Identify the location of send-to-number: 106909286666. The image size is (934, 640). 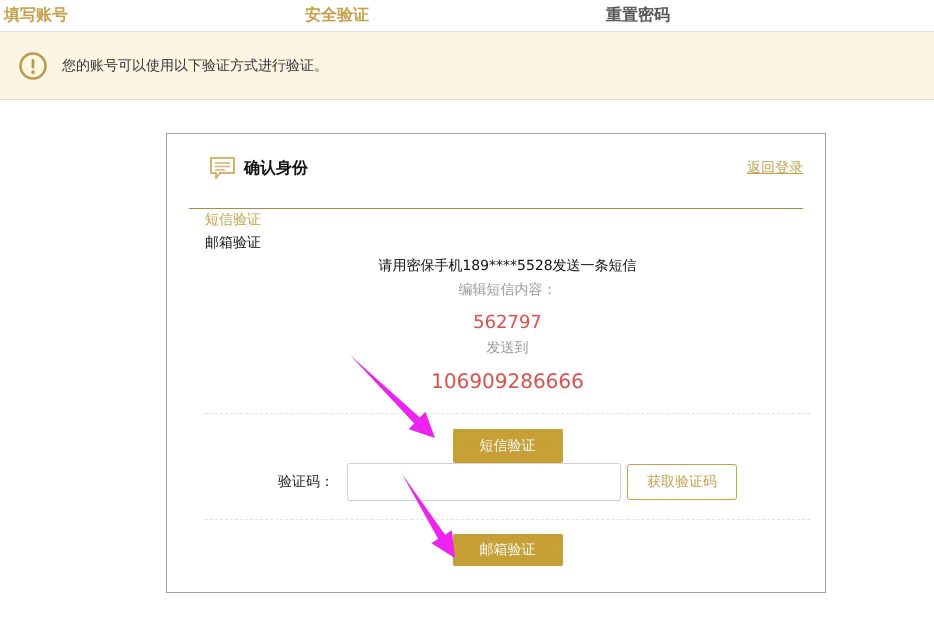
(507, 381).